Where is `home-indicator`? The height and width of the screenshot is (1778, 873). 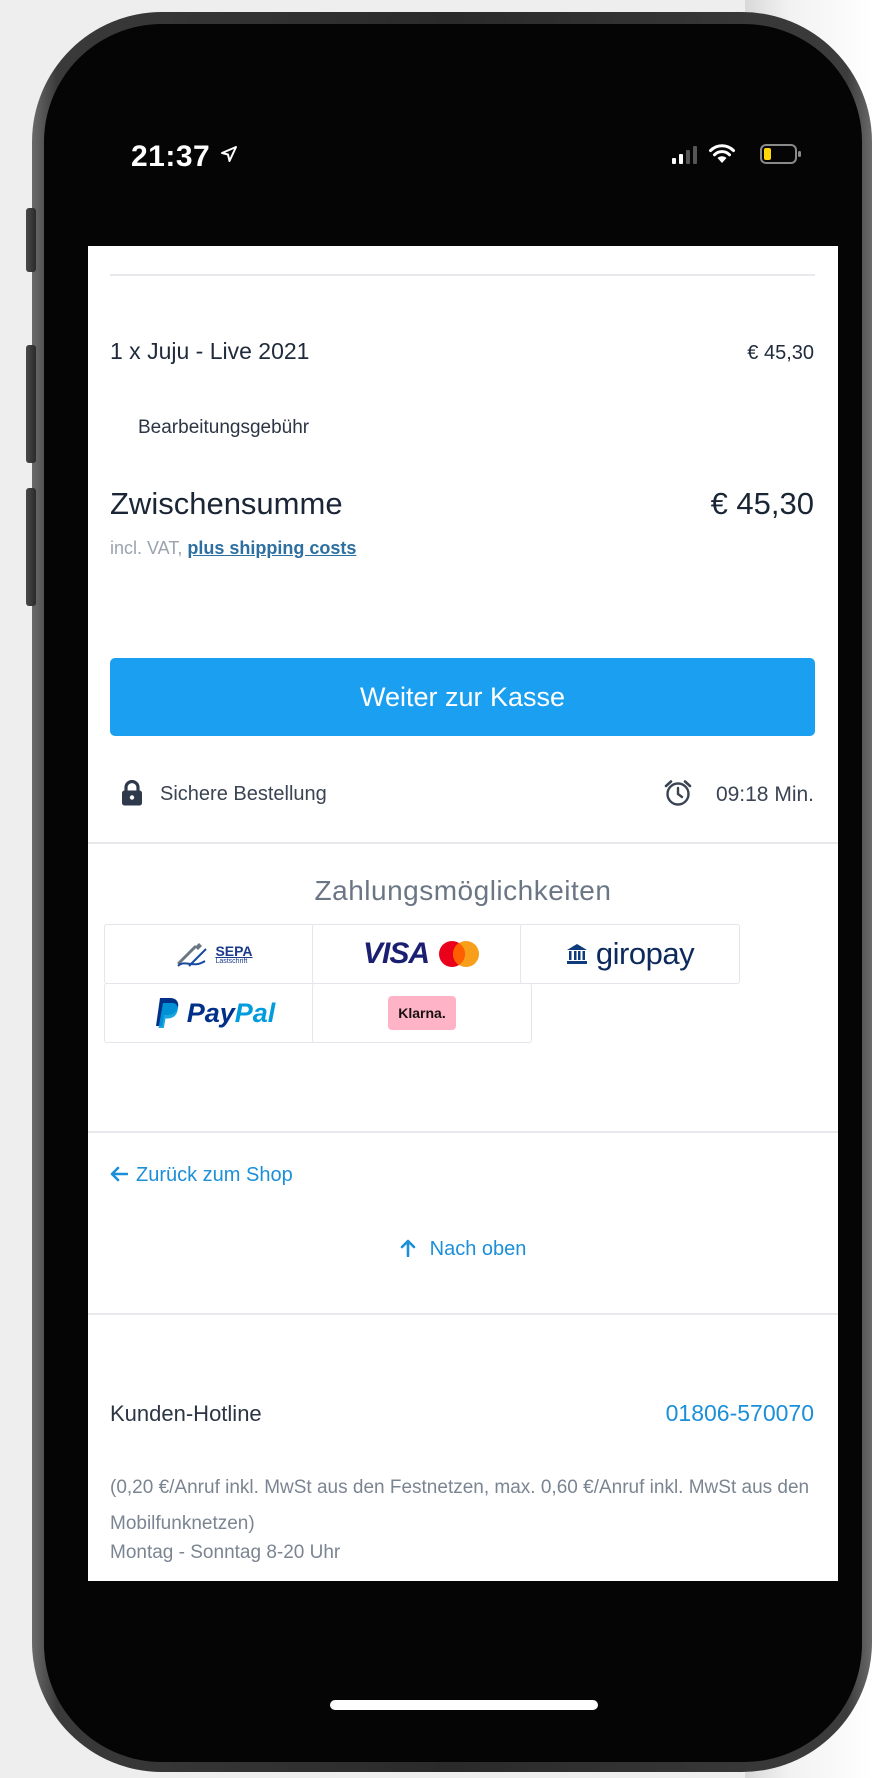
home-indicator is located at coordinates (464, 1705).